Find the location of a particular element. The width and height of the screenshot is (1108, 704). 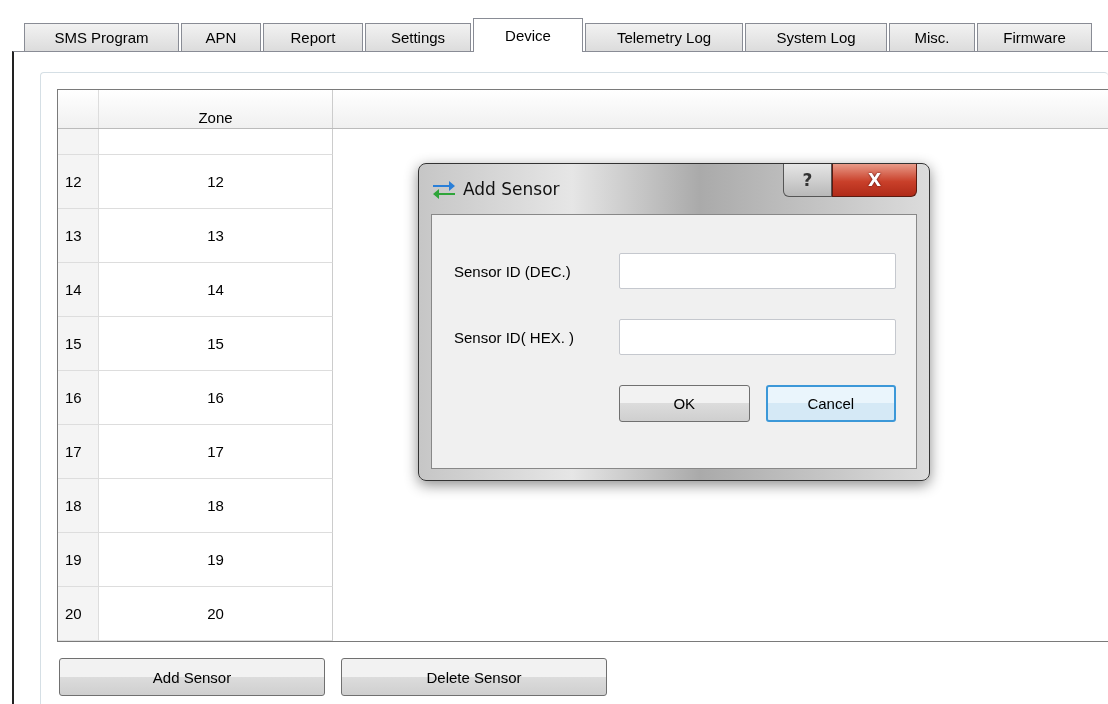

tab: Telemetry Log is located at coordinates (664, 37).